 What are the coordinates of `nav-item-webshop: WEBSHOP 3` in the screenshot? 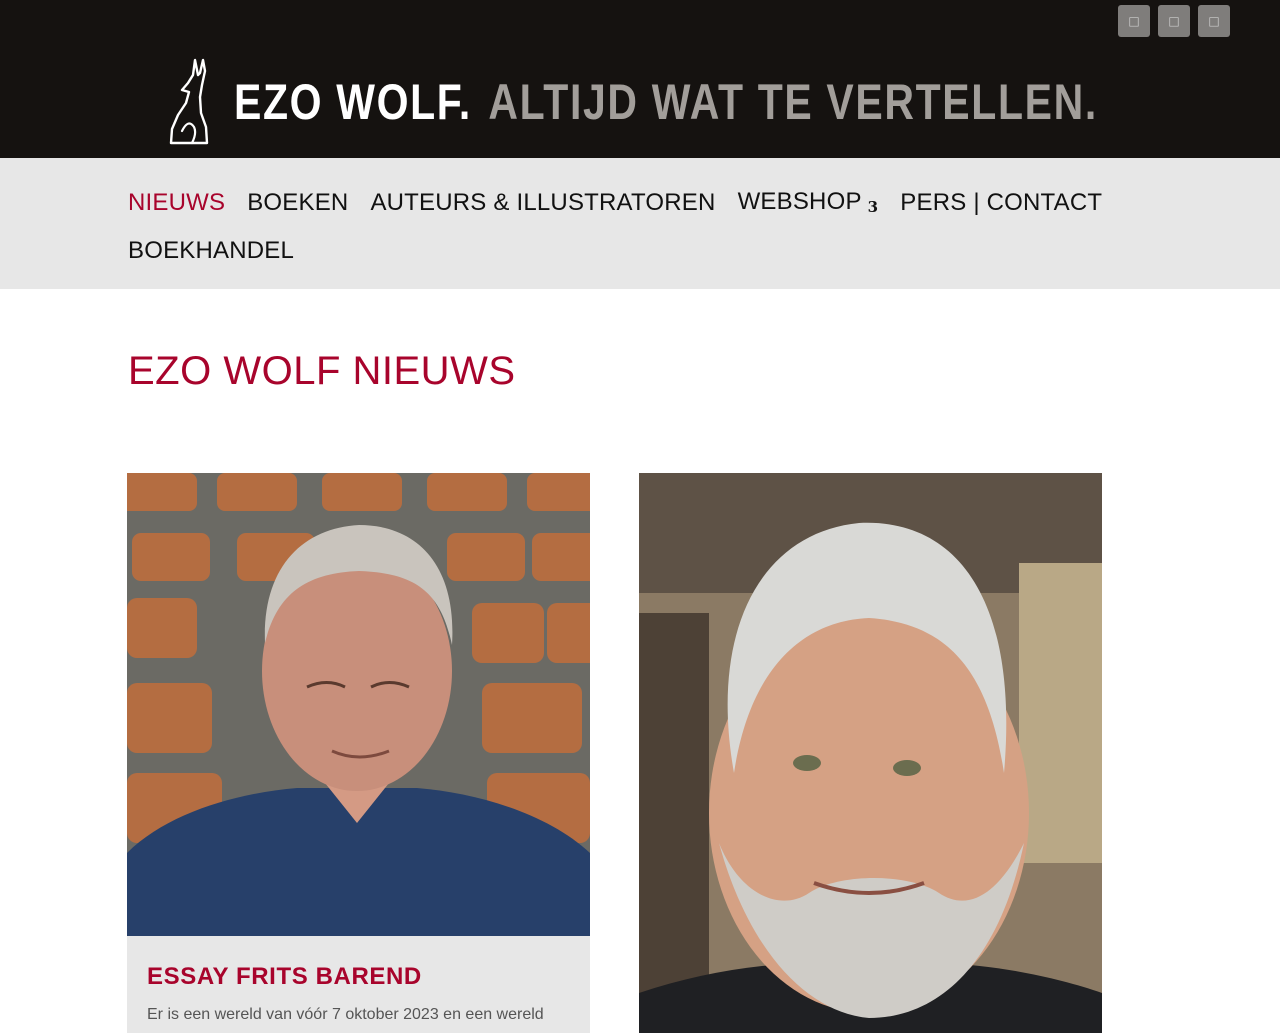 It's located at (808, 203).